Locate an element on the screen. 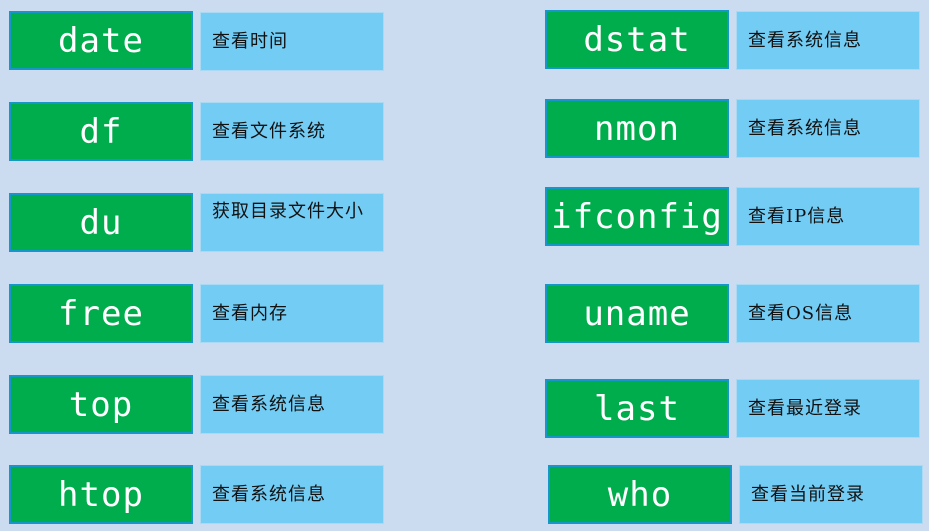  command-description: 查看当前登录 is located at coordinates (831, 494).